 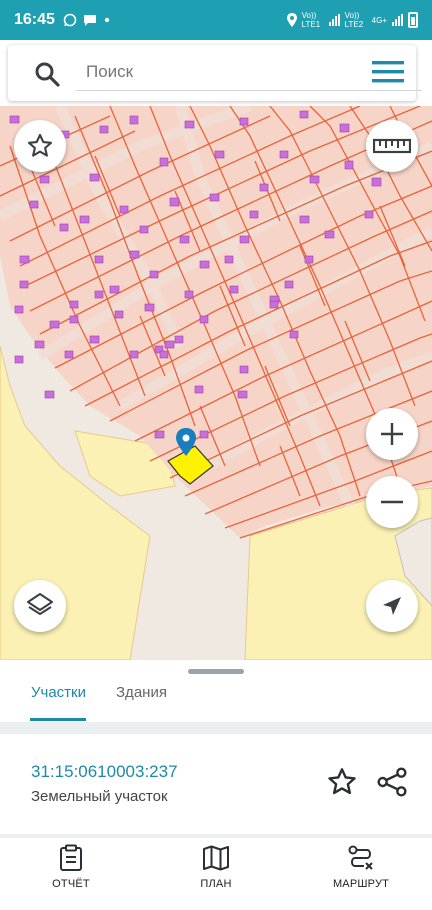 I want to click on nav-report-label: ОТЧЁТ, so click(x=71, y=884).